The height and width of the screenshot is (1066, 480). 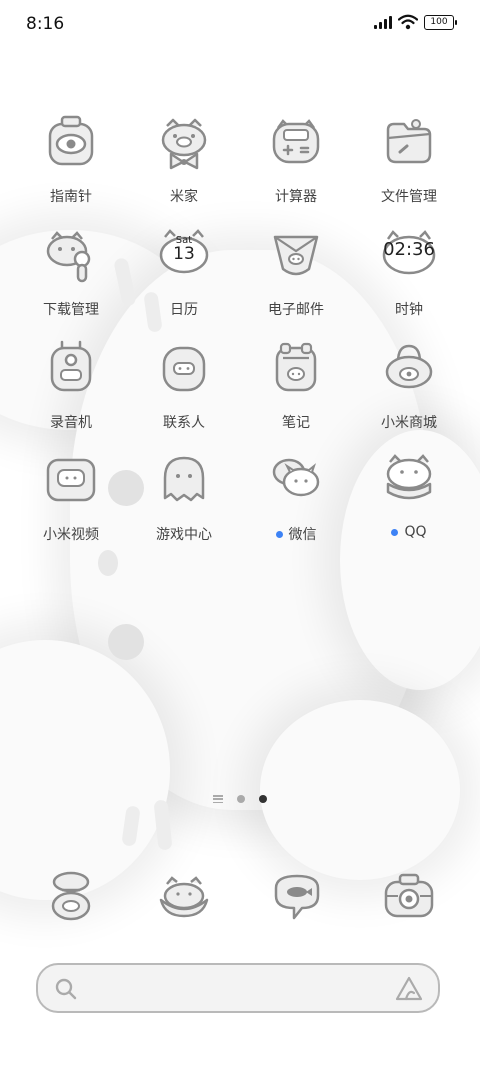 I want to click on app-email: 电子邮件, so click(x=296, y=272).